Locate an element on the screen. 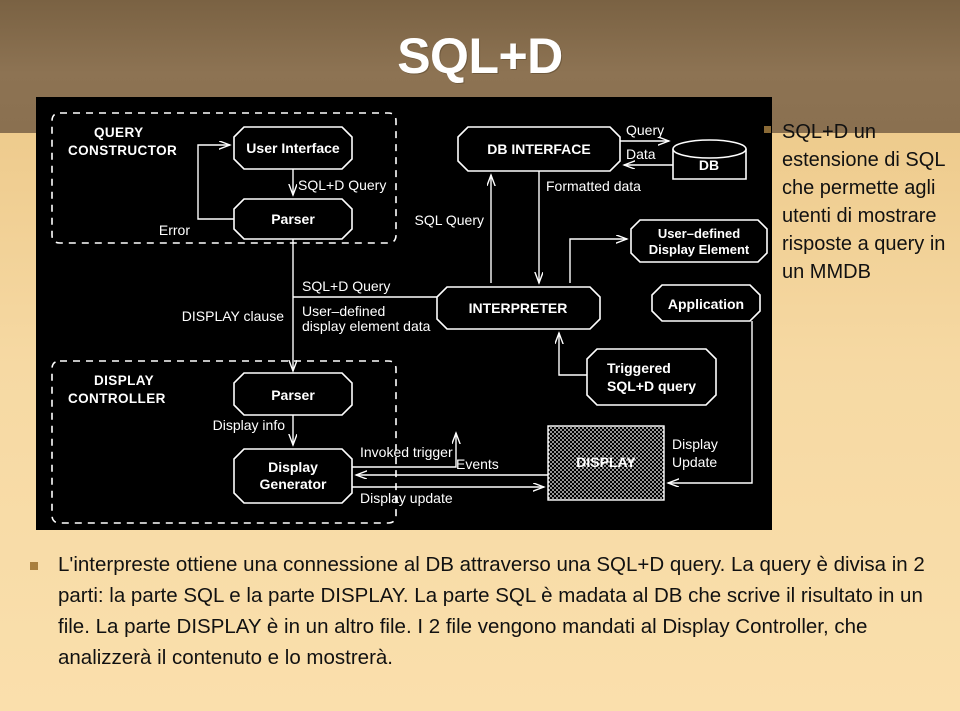  box-label-display-generator-line2: Generator is located at coordinates (293, 484).